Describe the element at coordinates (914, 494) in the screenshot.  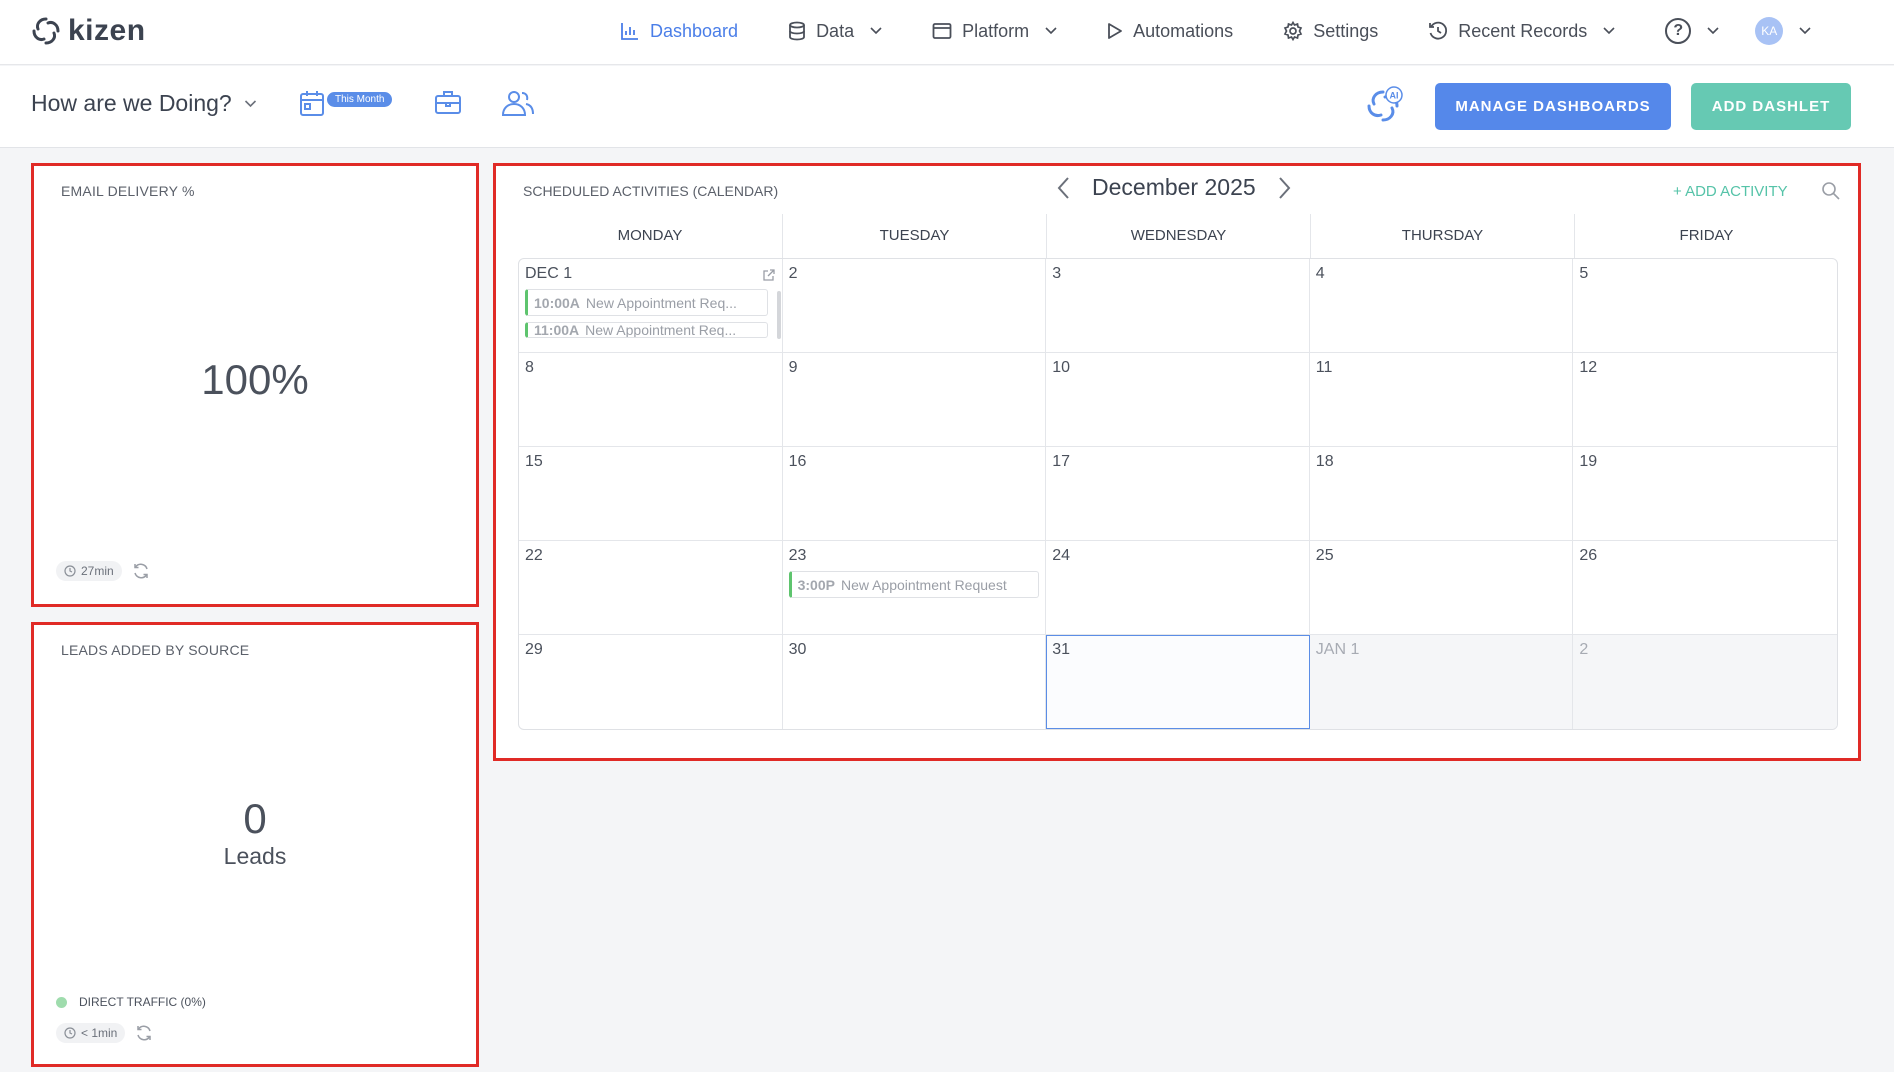
I see `calendar-day-cell: 16` at that location.